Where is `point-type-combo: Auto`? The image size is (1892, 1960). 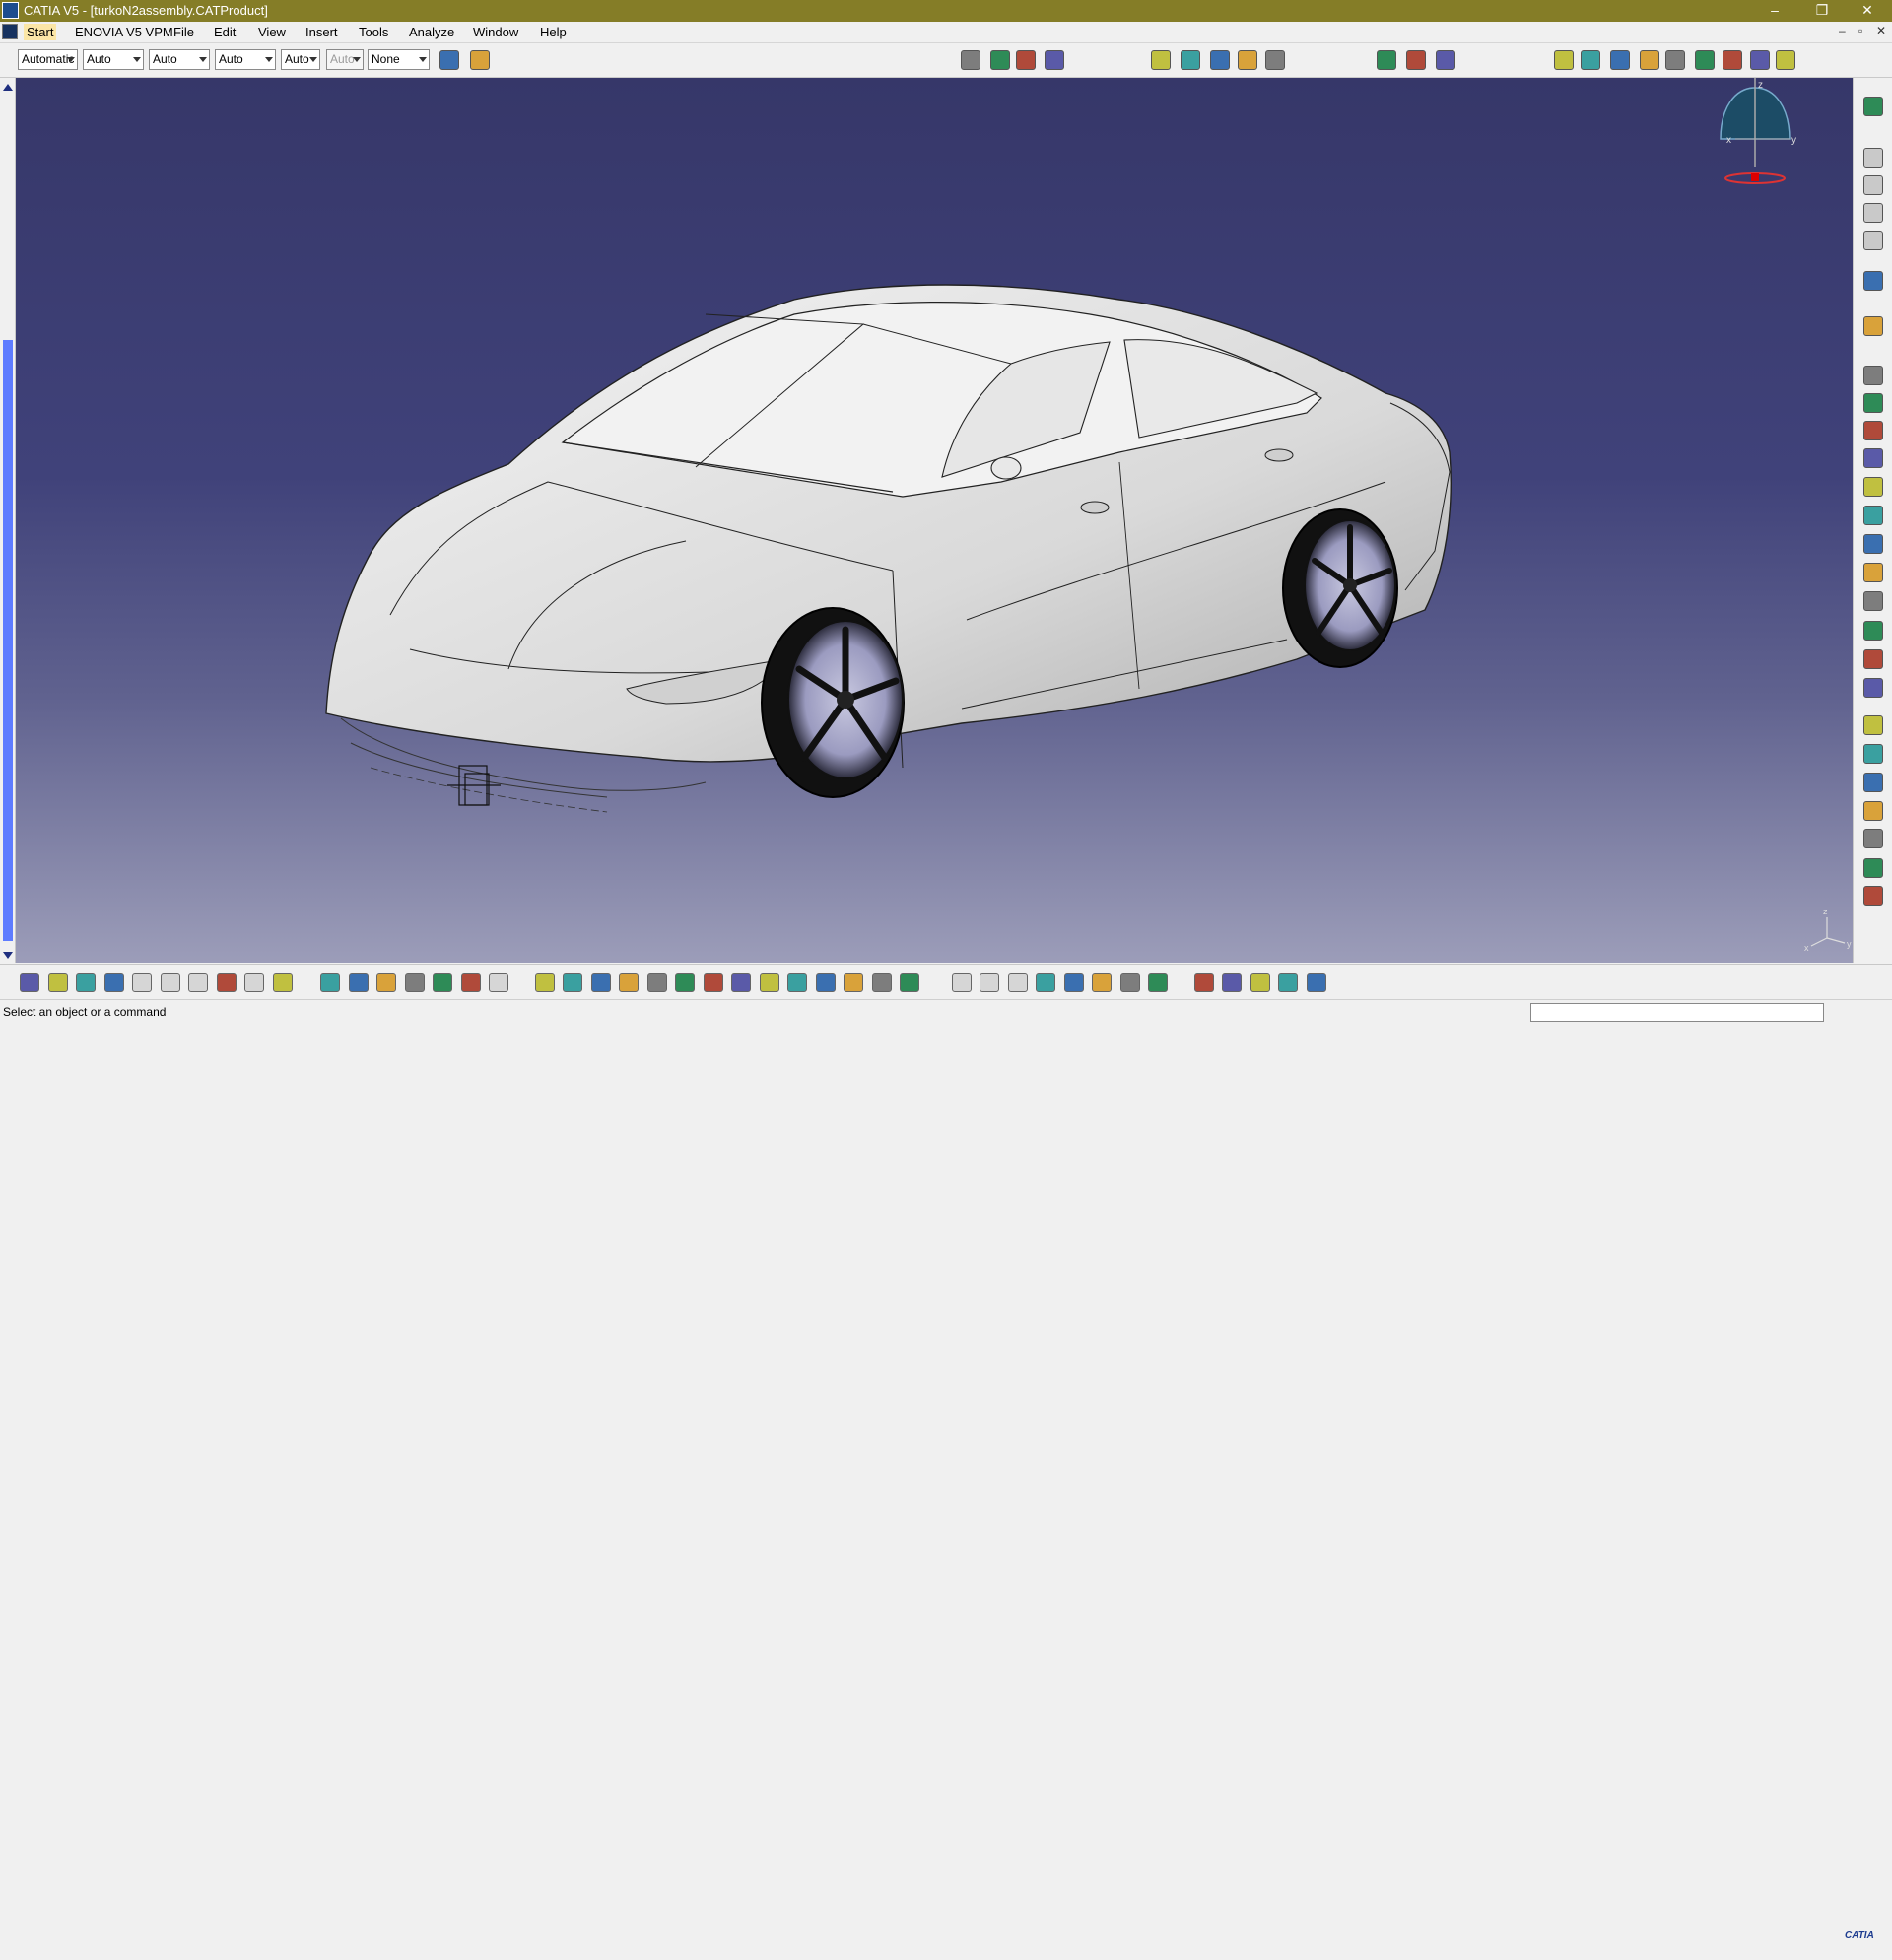 point-type-combo: Auto is located at coordinates (300, 59).